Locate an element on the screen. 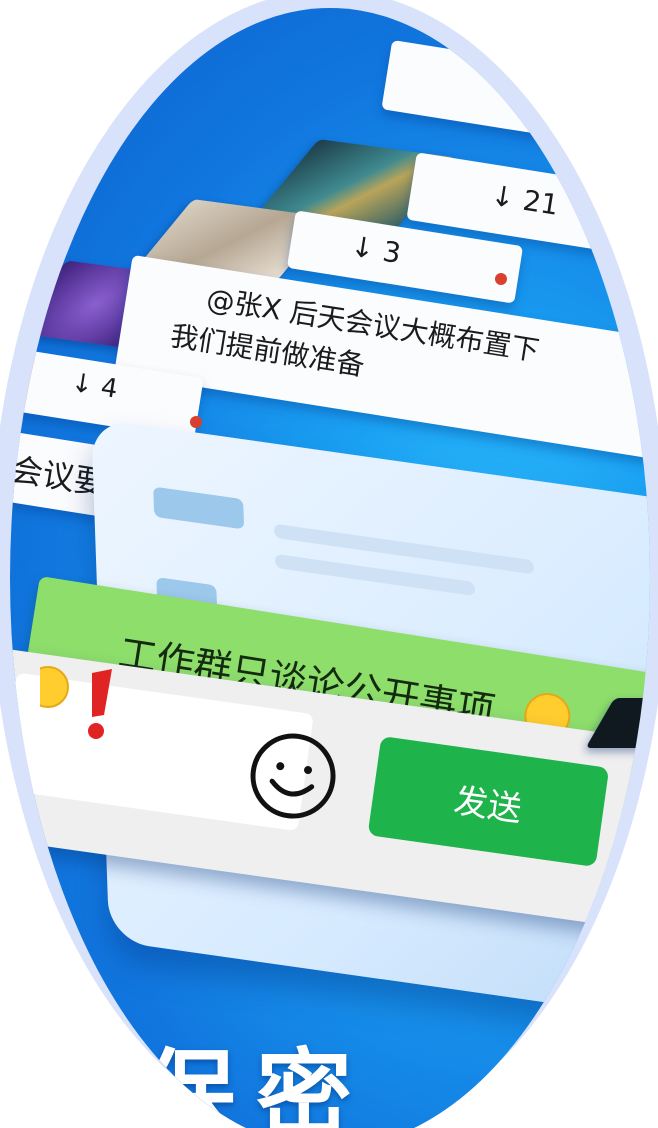  message-text: ↓ 4 is located at coordinates (94, 386).